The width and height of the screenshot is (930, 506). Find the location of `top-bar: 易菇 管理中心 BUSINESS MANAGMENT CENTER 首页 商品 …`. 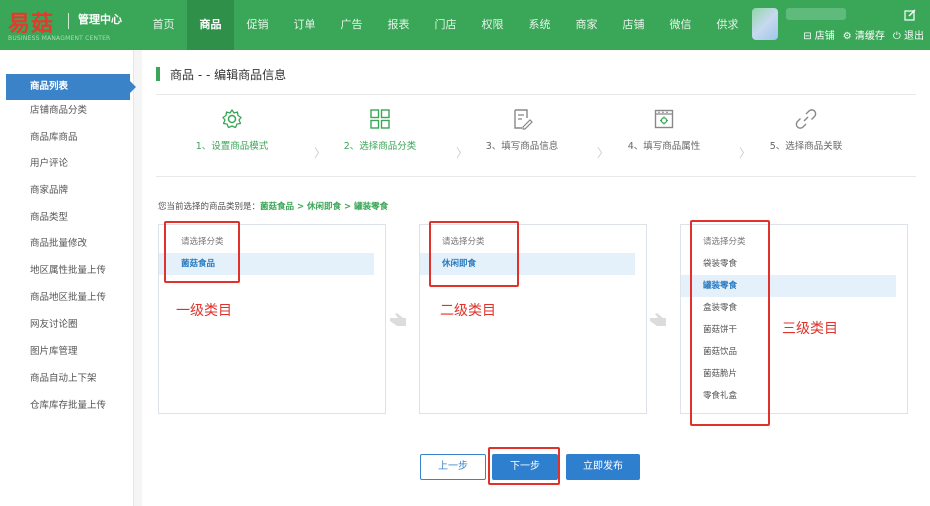

top-bar: 易菇 管理中心 BUSINESS MANAGMENT CENTER 首页 商品 … is located at coordinates (465, 25).